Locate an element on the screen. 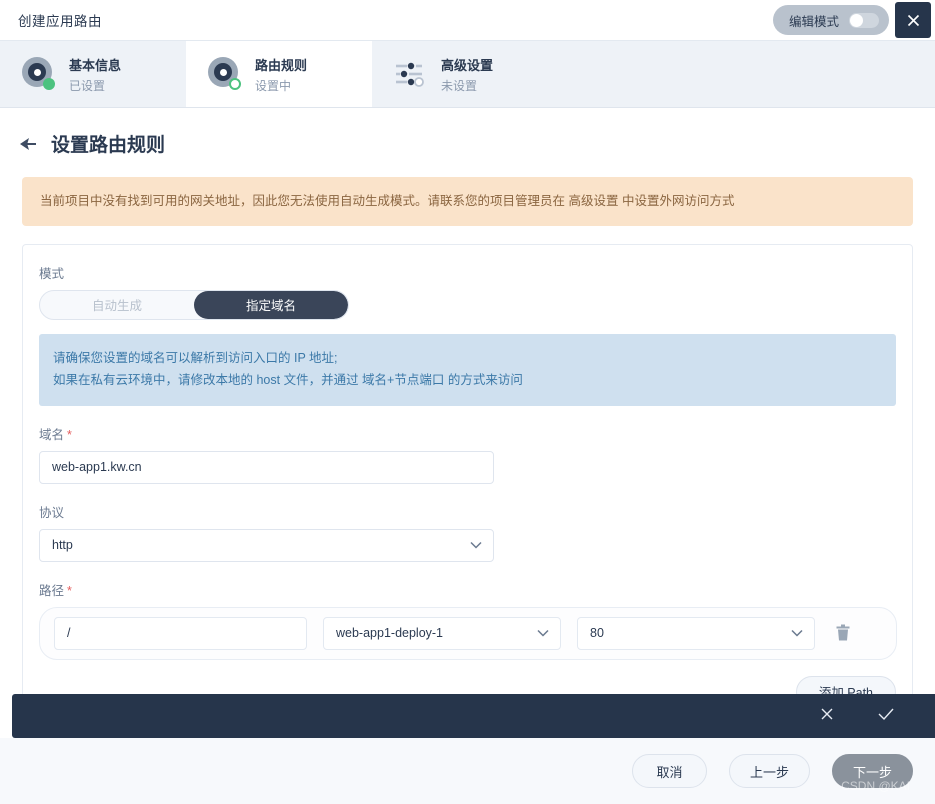  step-title: 高级设置 is located at coordinates (467, 65).